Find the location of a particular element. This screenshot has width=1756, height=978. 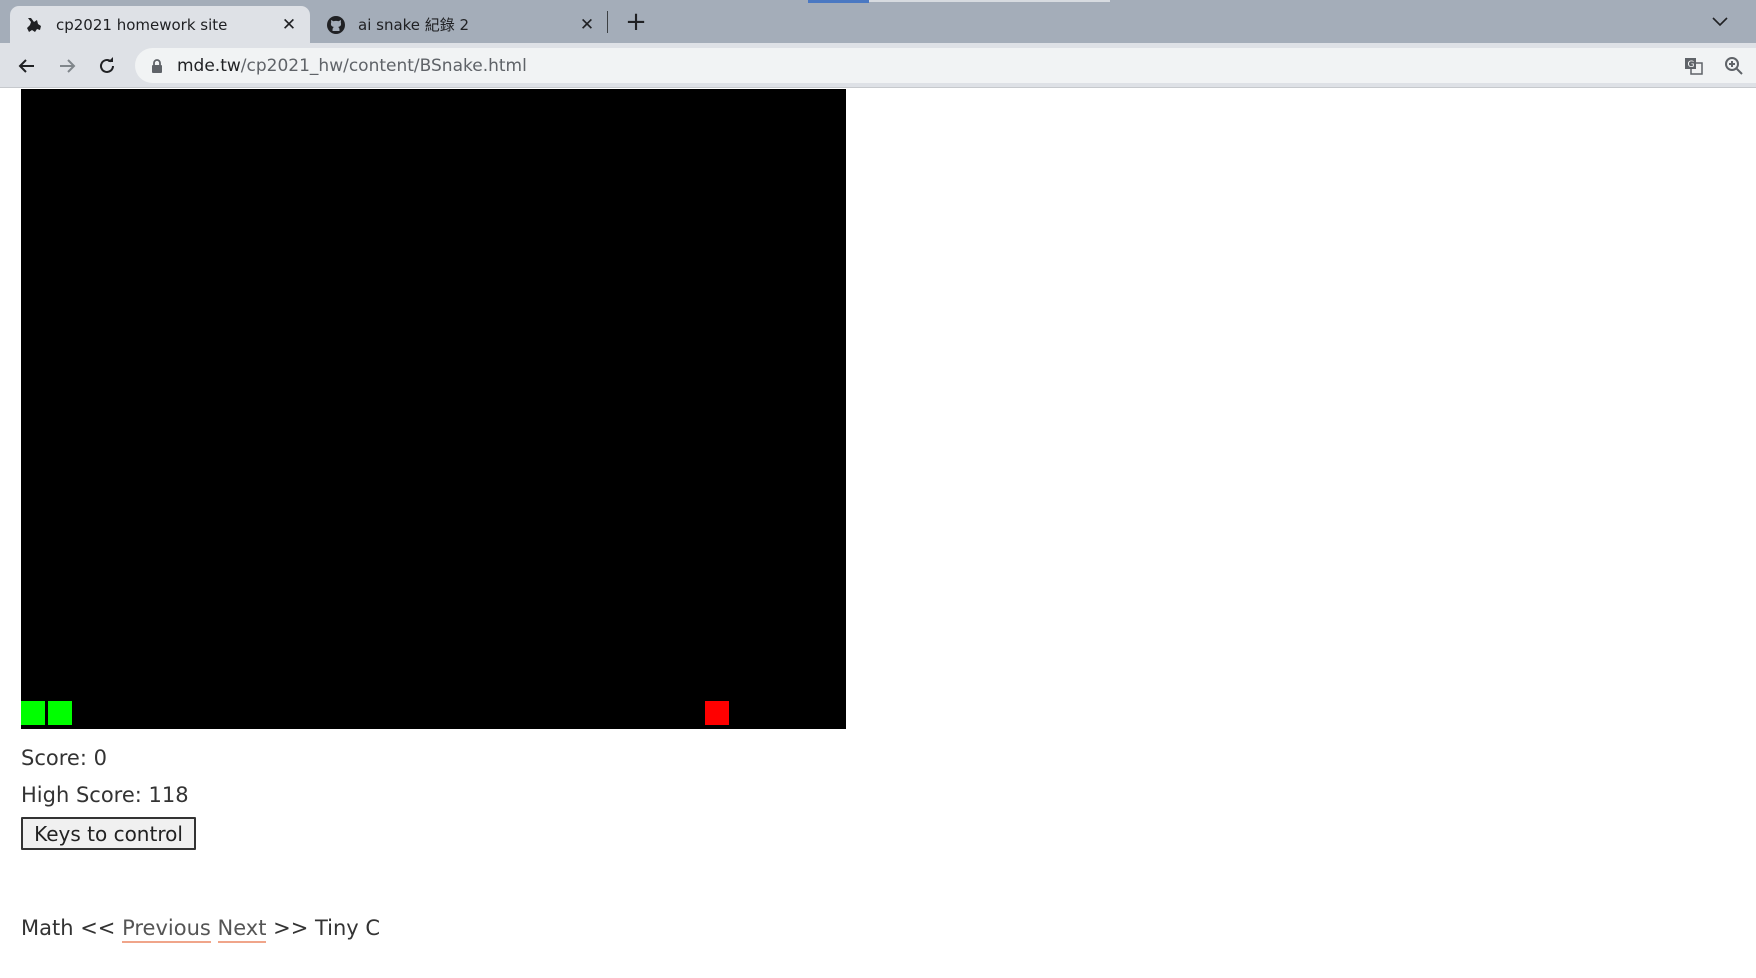

tab-strip: cp2021 homework site ✕ ai snake 紀錄 2 ✕ + is located at coordinates (878, 21).